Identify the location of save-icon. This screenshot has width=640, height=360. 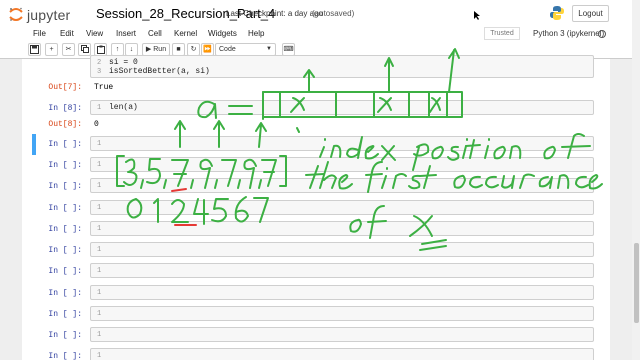
(34, 49).